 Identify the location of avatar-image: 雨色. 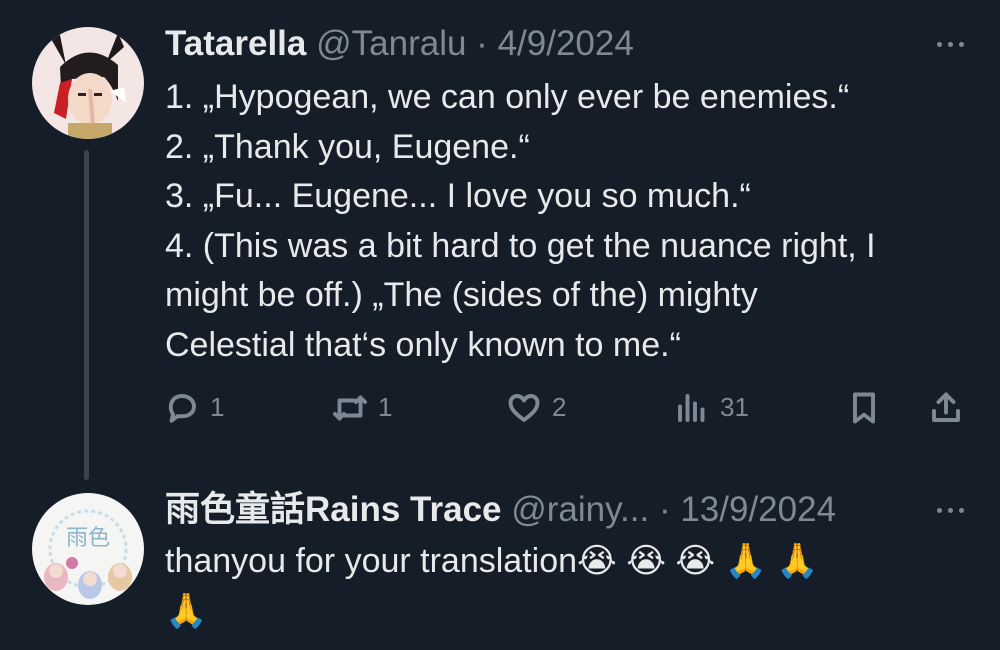
(88, 549).